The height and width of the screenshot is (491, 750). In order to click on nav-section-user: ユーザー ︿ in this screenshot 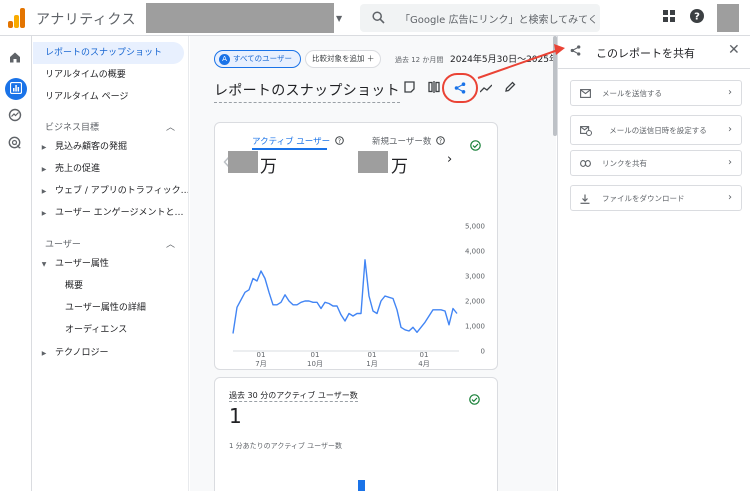, I will do `click(110, 243)`.